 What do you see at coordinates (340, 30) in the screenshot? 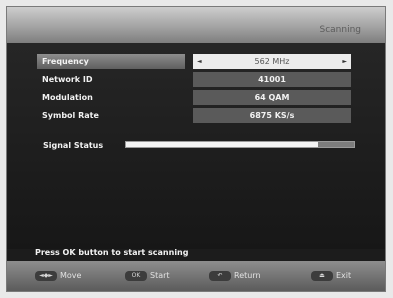
I see `screen-title: Scanning` at bounding box center [340, 30].